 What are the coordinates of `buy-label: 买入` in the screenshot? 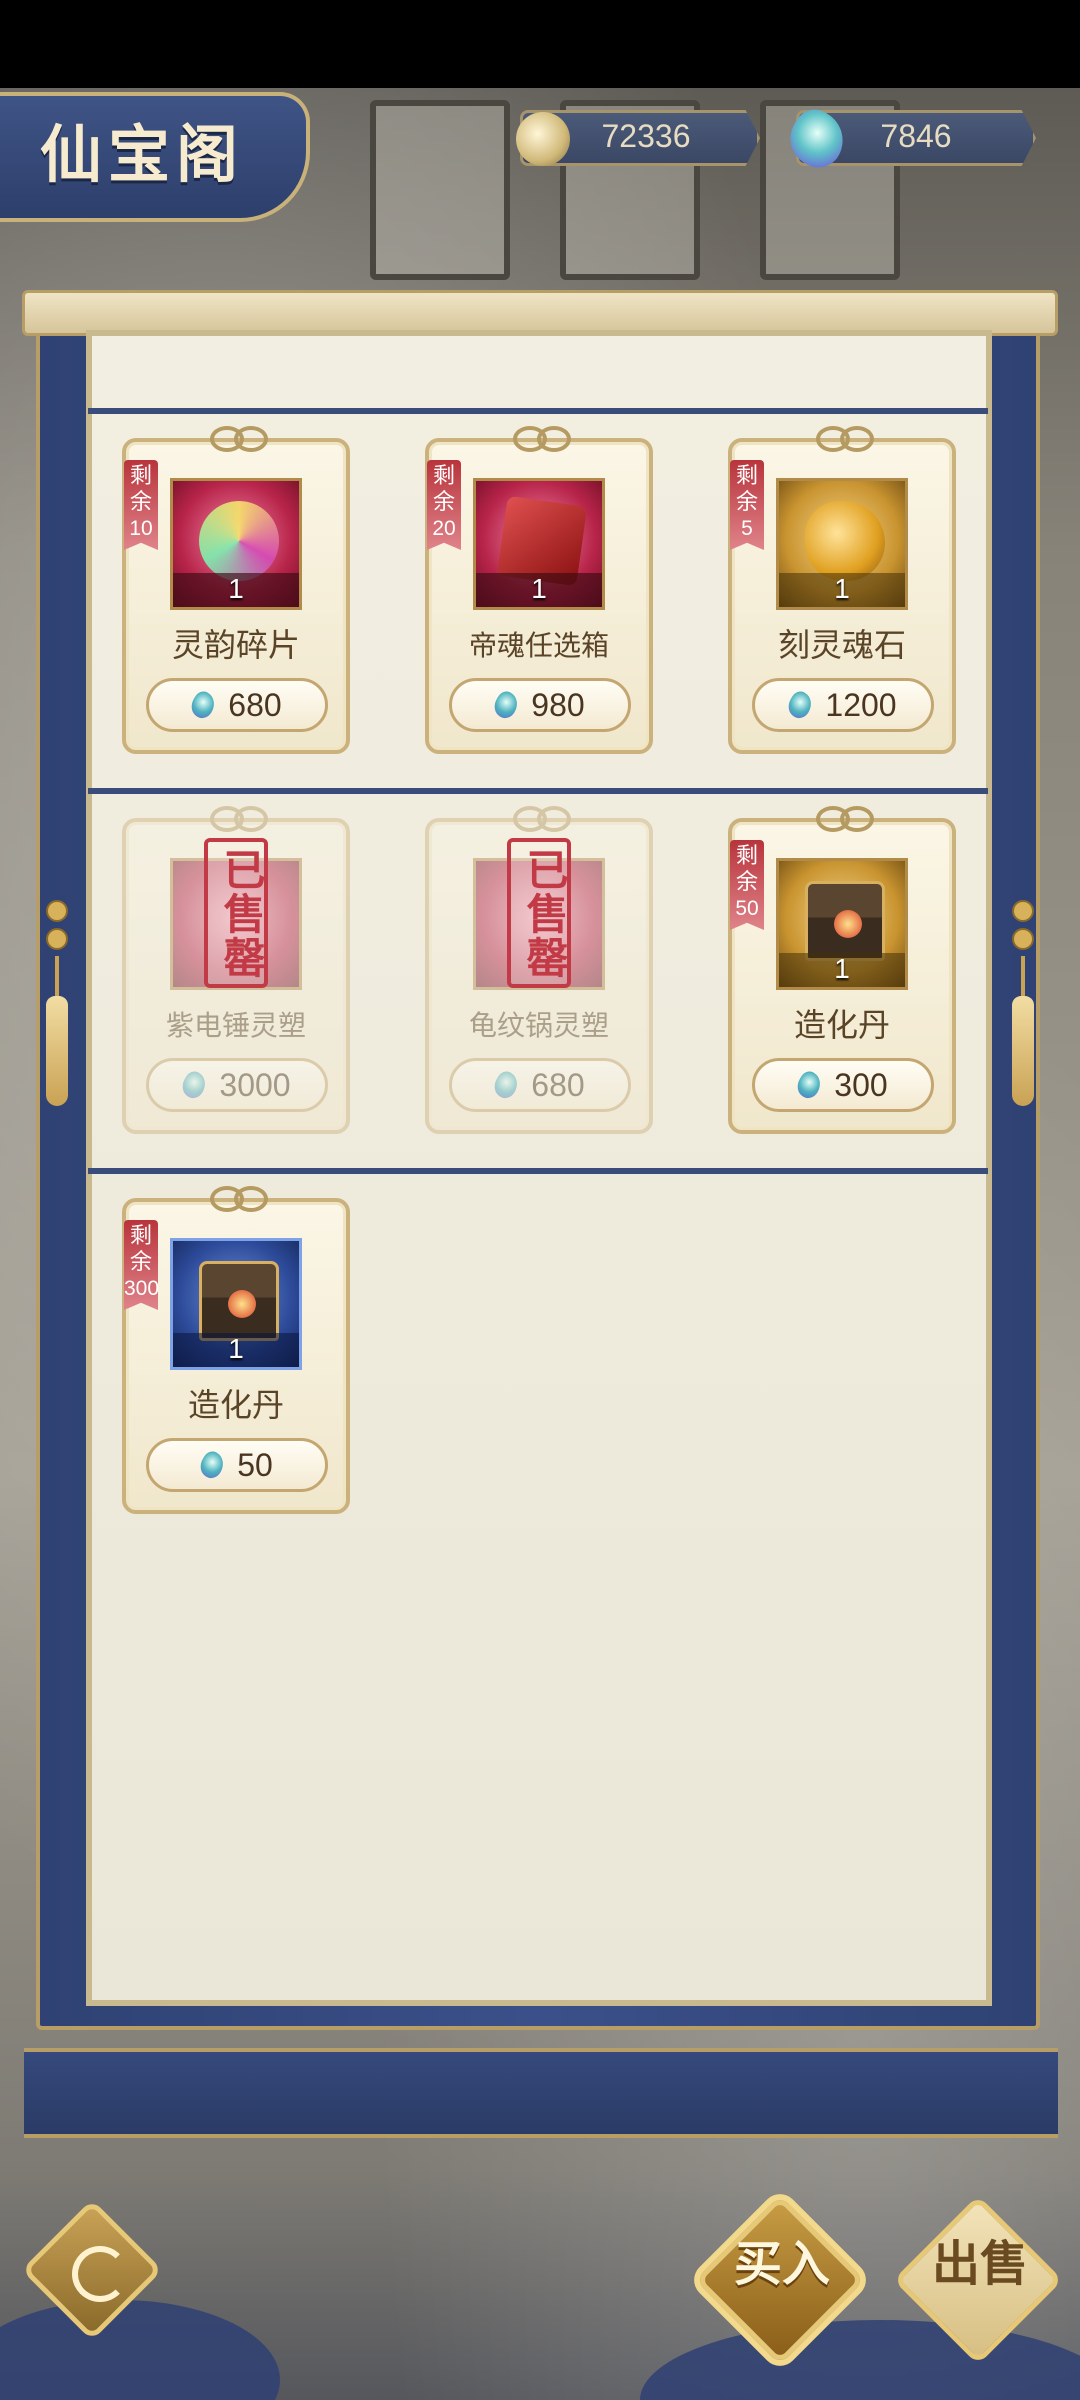 It's located at (781, 2264).